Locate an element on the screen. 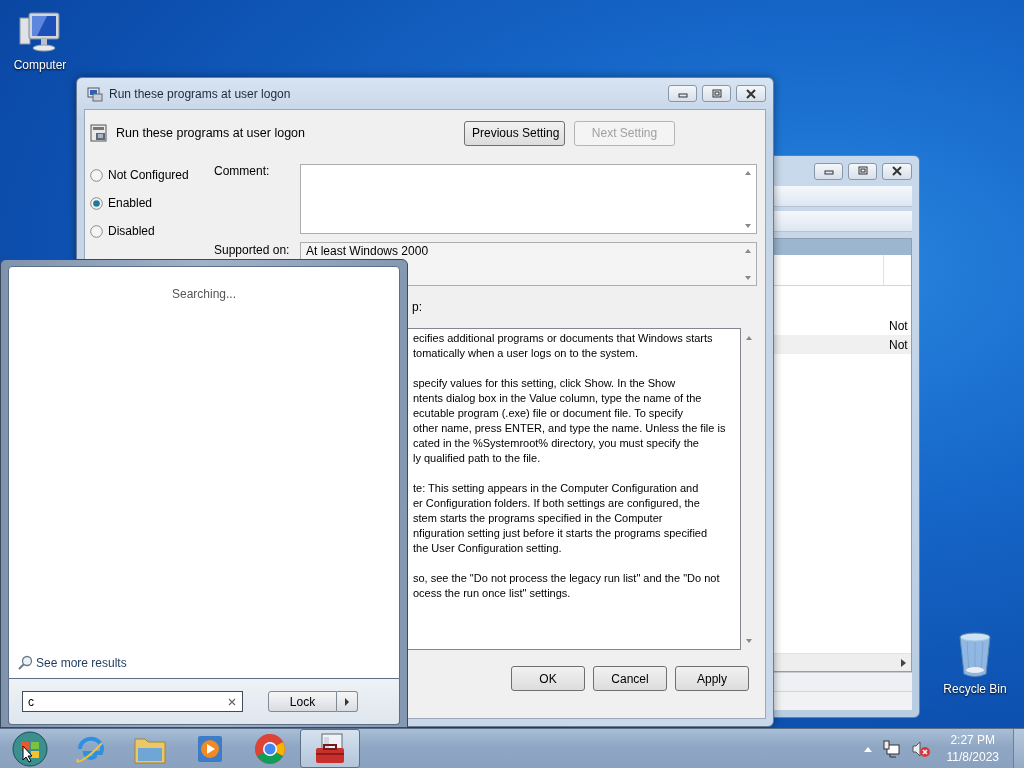 The image size is (1024, 768). comment-label: Comment: is located at coordinates (242, 172).